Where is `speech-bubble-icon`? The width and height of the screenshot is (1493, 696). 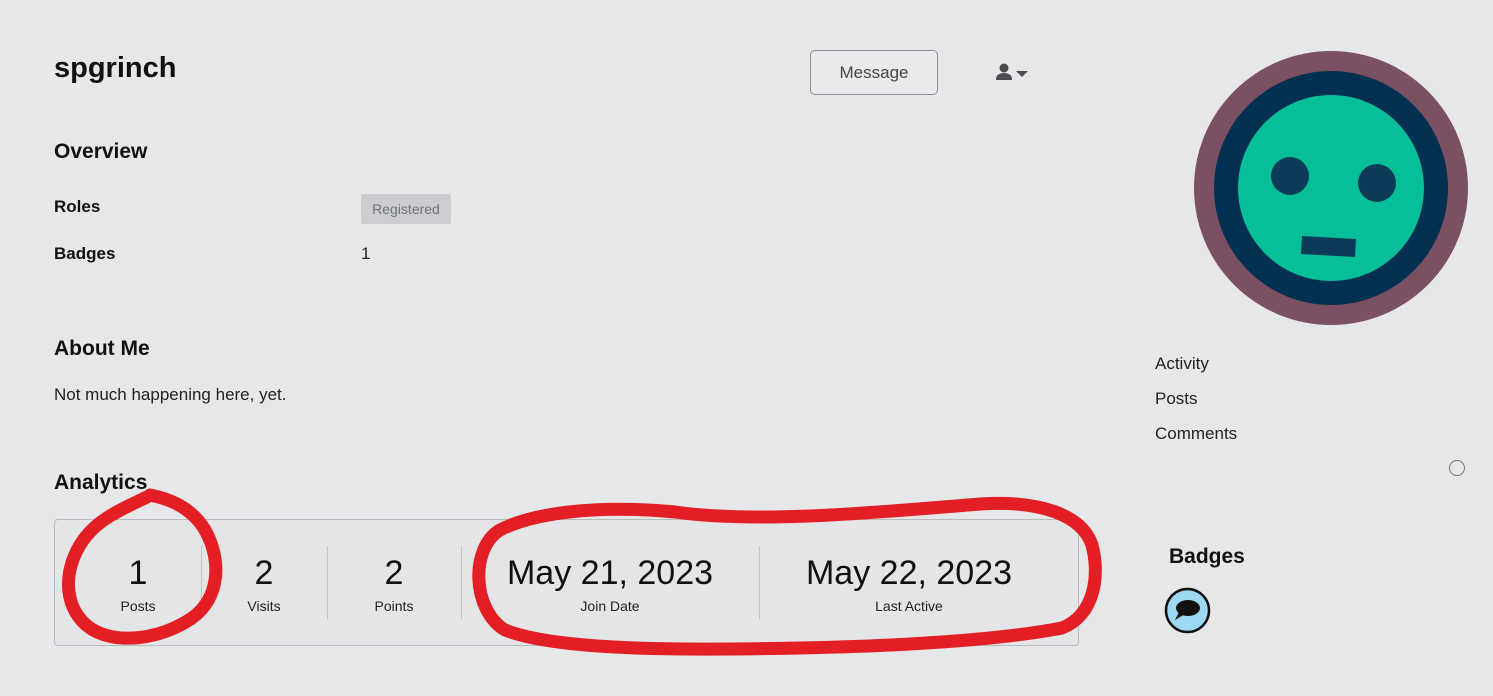 speech-bubble-icon is located at coordinates (1187, 610).